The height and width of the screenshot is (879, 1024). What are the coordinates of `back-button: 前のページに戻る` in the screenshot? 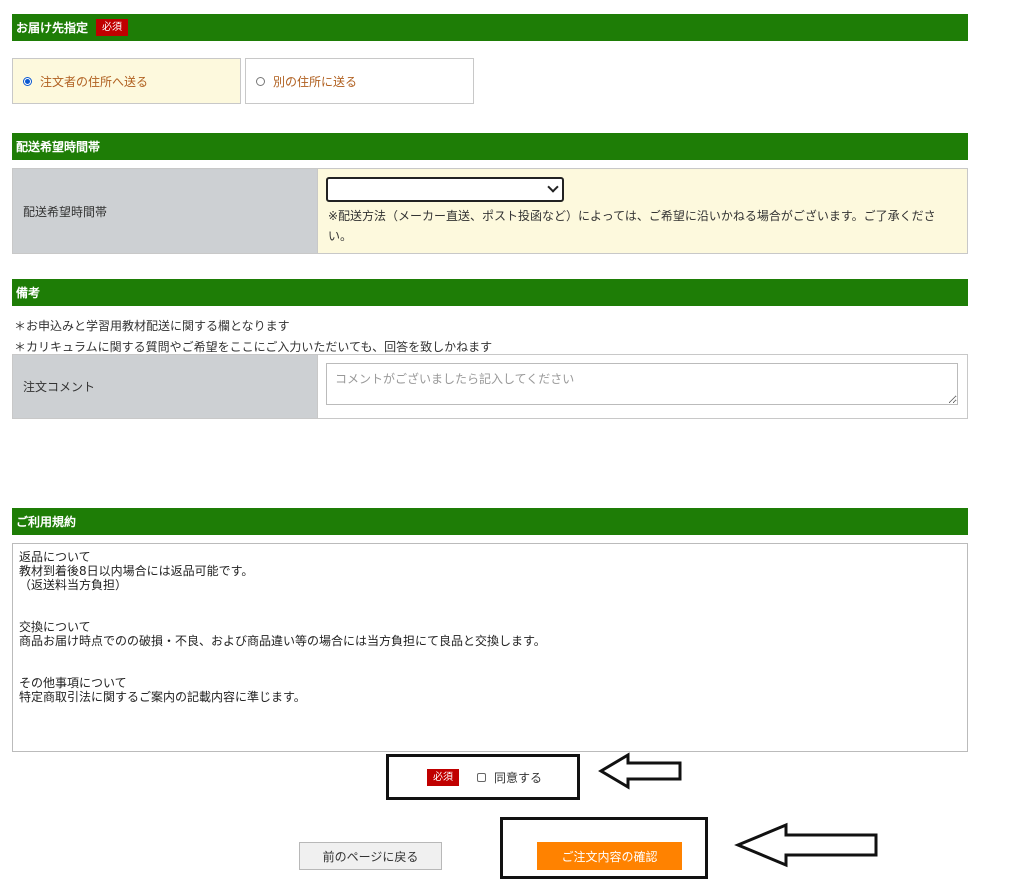 It's located at (370, 856).